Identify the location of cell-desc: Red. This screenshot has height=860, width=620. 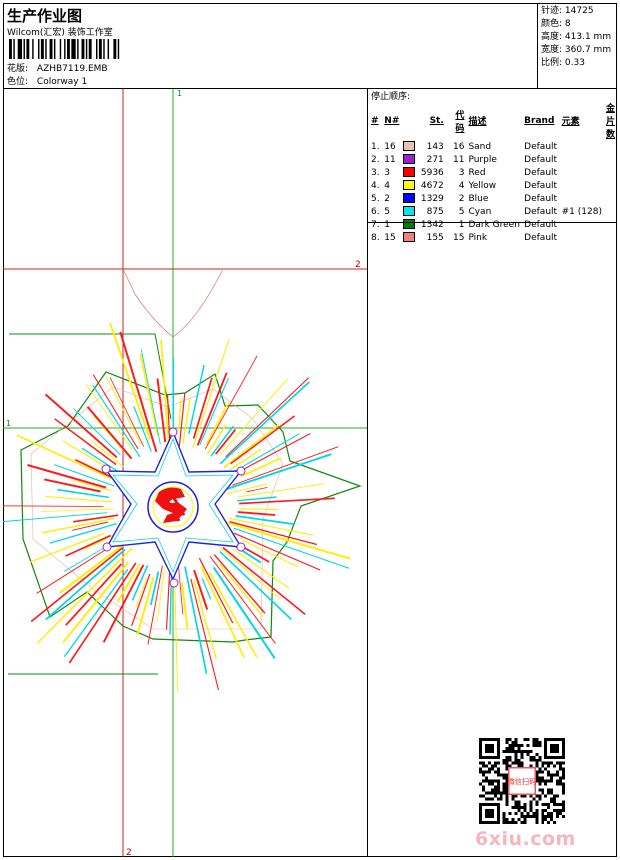
(477, 172).